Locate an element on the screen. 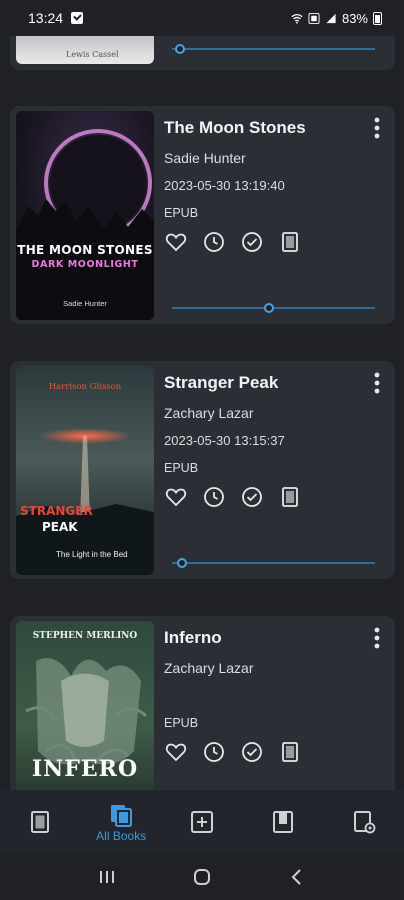 Image resolution: width=404 pixels, height=900 pixels. book-title: The Moon Stones is located at coordinates (235, 128).